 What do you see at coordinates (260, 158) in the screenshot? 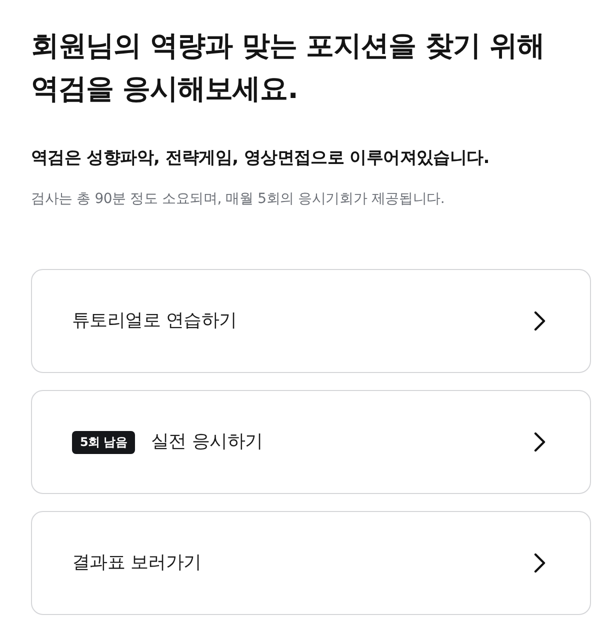
I see `page-subtitle: 역검은 성향파악, 전략게임, 영상면접으로 이루어져있습니다.` at bounding box center [260, 158].